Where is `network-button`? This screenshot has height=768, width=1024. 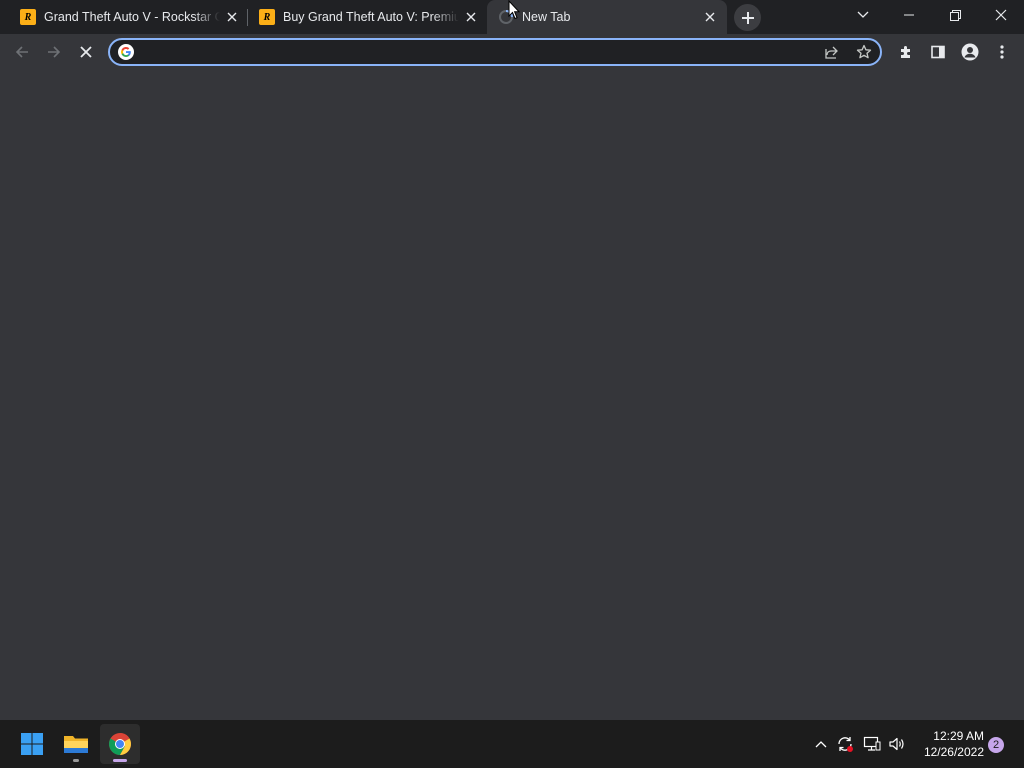 network-button is located at coordinates (872, 744).